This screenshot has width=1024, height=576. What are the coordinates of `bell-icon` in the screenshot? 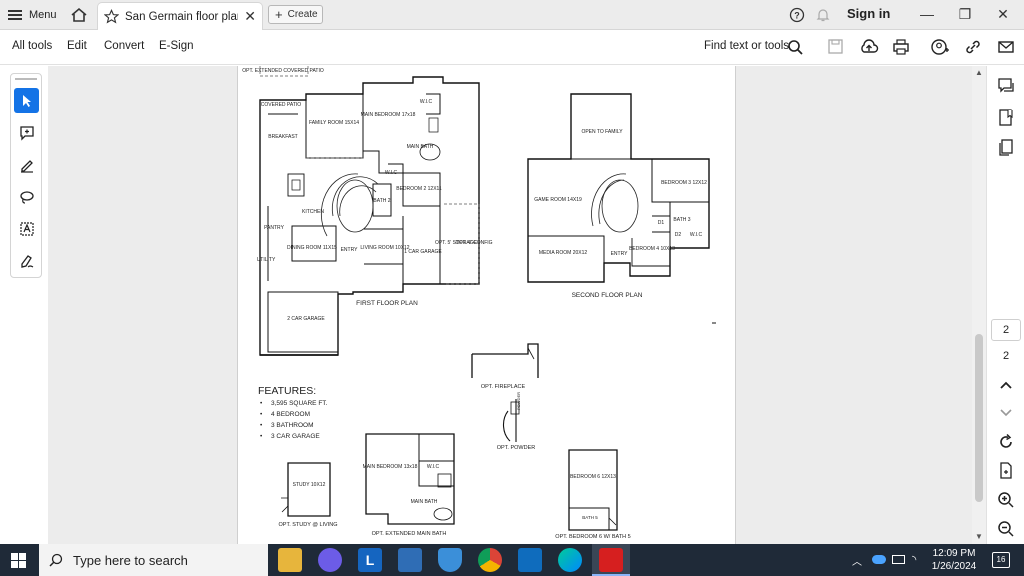 It's located at (823, 15).